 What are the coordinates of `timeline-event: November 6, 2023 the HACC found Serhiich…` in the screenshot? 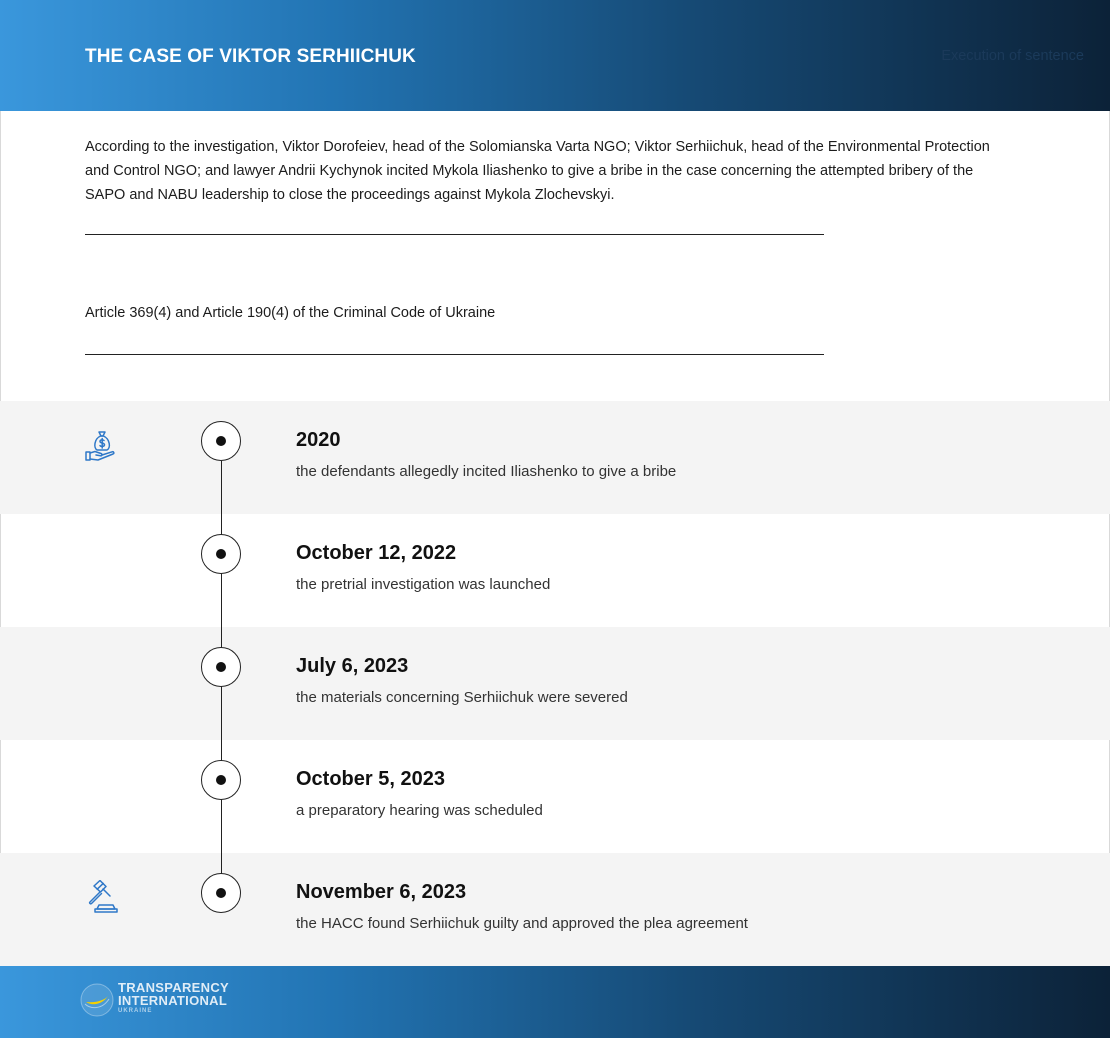 It's located at (555, 909).